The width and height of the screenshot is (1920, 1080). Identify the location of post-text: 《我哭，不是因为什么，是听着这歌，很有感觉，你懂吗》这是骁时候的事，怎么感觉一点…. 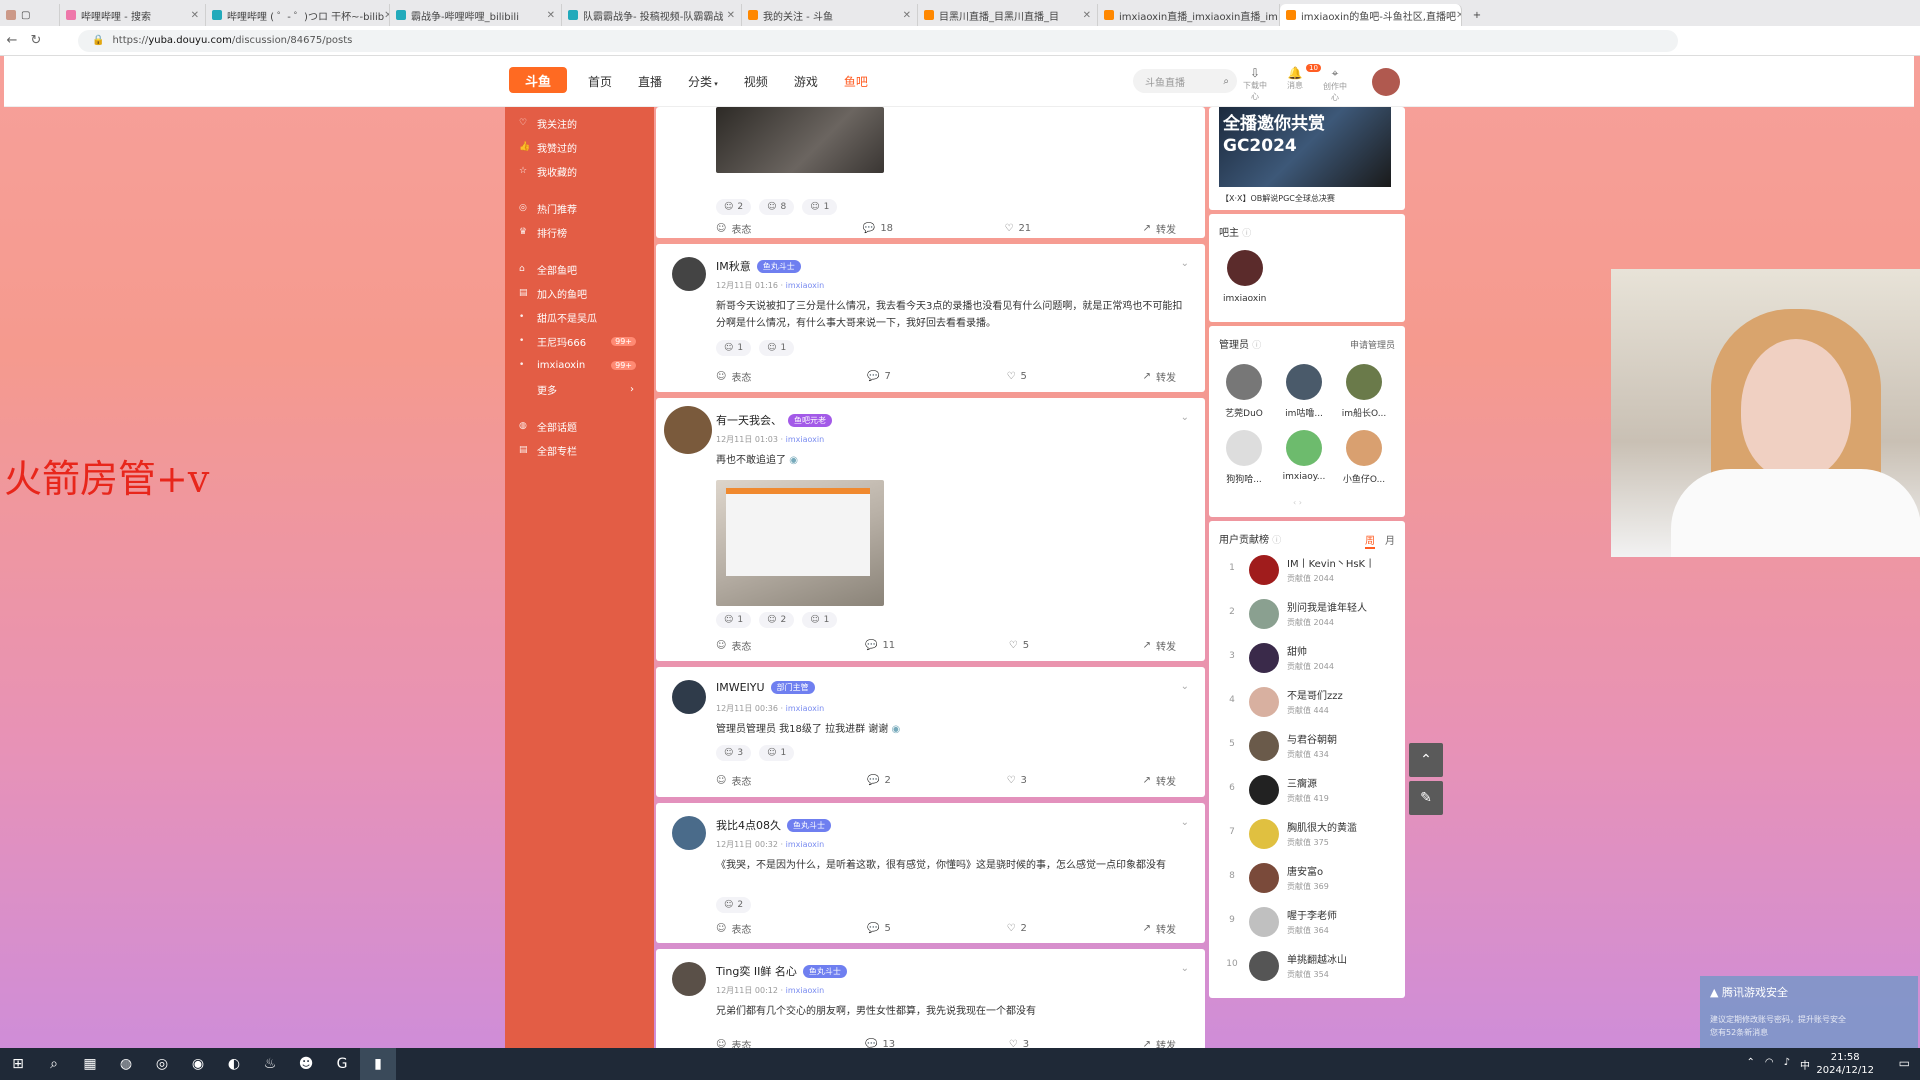
(951, 865).